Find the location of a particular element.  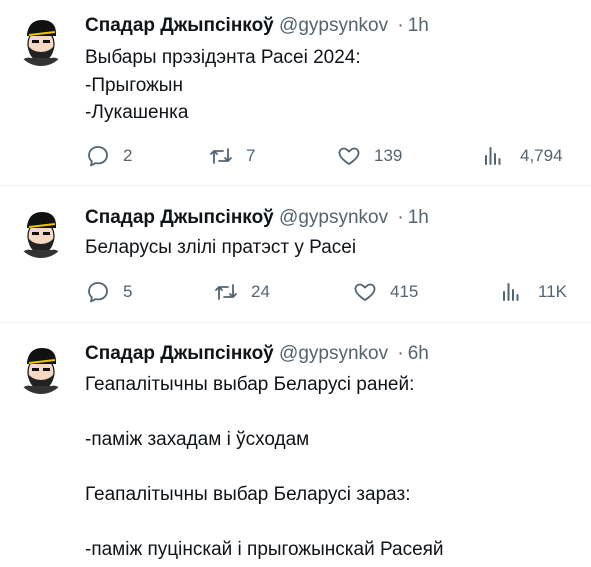

views-button: 4,794 is located at coordinates (521, 156).